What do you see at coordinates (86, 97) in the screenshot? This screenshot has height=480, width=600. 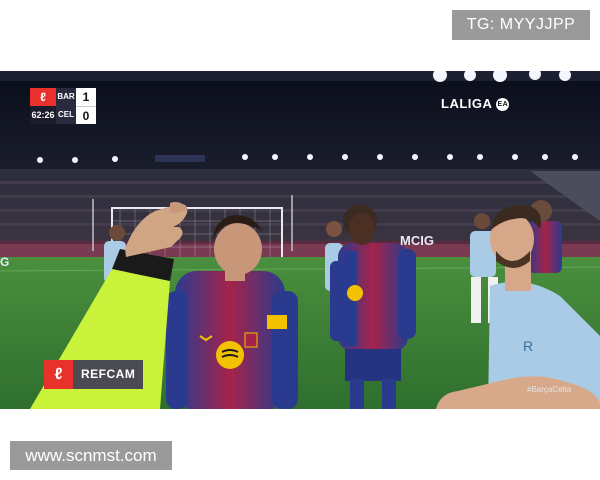 I see `home-score: 1` at bounding box center [86, 97].